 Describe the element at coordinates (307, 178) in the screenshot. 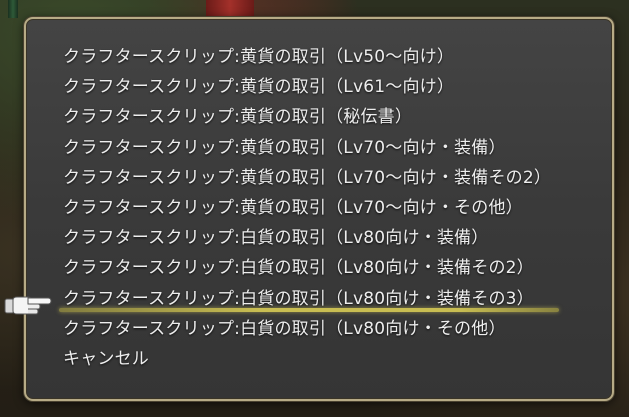

I see `menu-item-yellow-lv70-gear-2: クラフタースクリップ:黄貨の取引（Lv70～向け・装備その2）` at that location.